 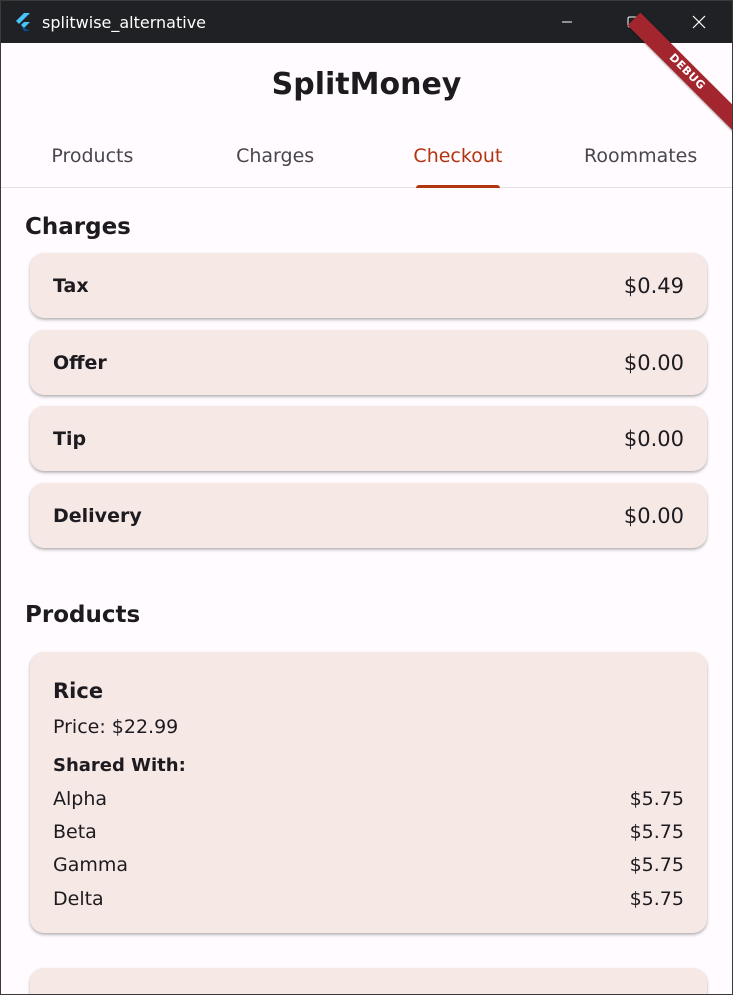 I want to click on charge-label: Tax, so click(x=71, y=285).